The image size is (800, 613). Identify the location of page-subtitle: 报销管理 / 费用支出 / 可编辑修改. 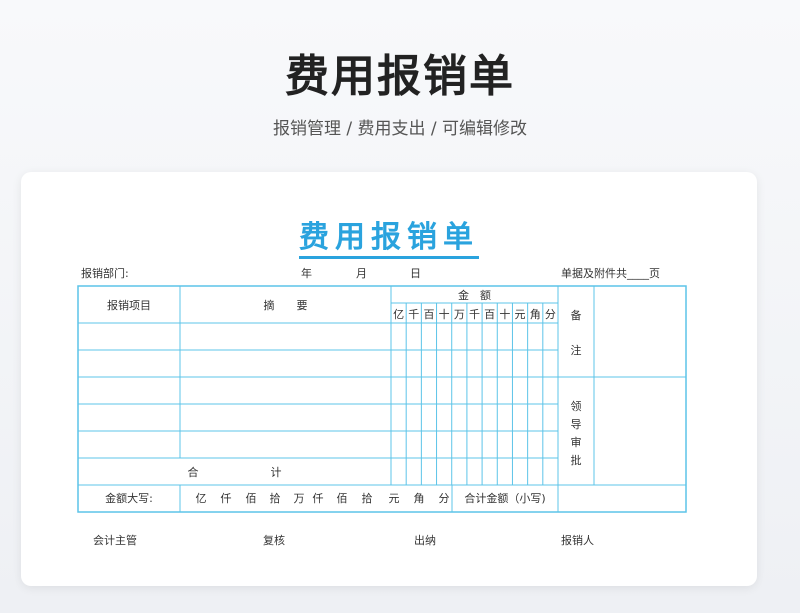
(400, 129).